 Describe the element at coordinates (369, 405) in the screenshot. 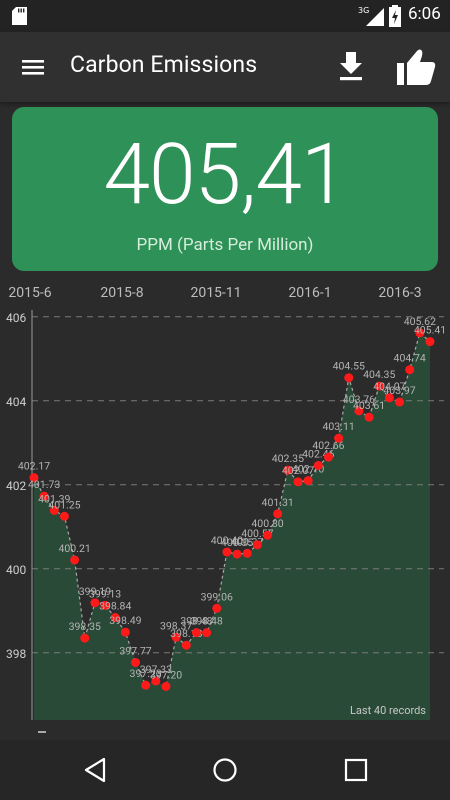

I see `data-label: 403.61` at that location.